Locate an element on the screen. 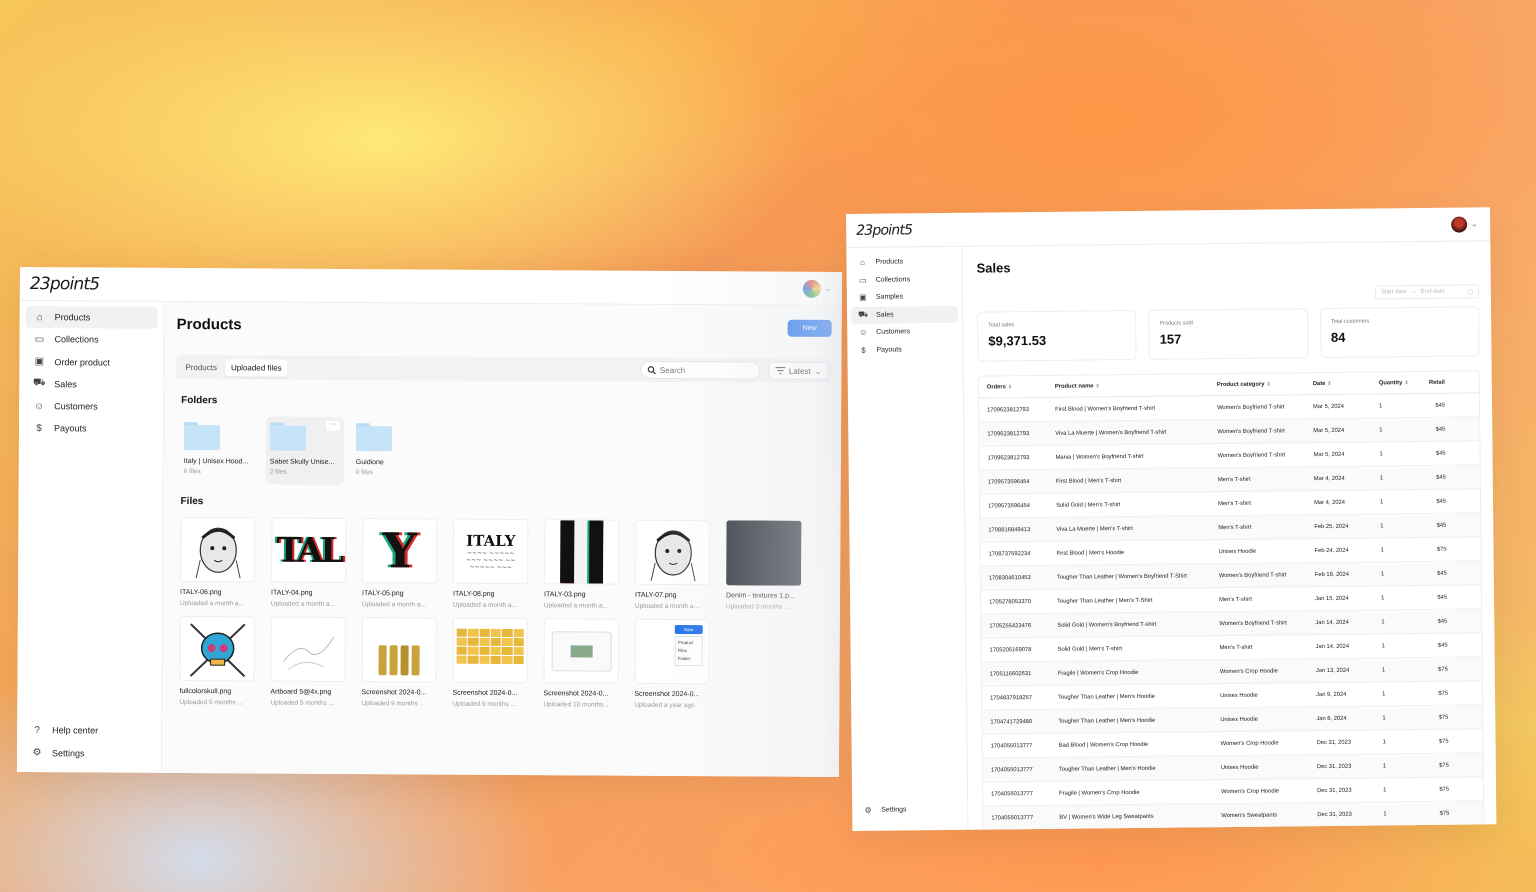  column-header-retail: Retail is located at coordinates (1430, 382).